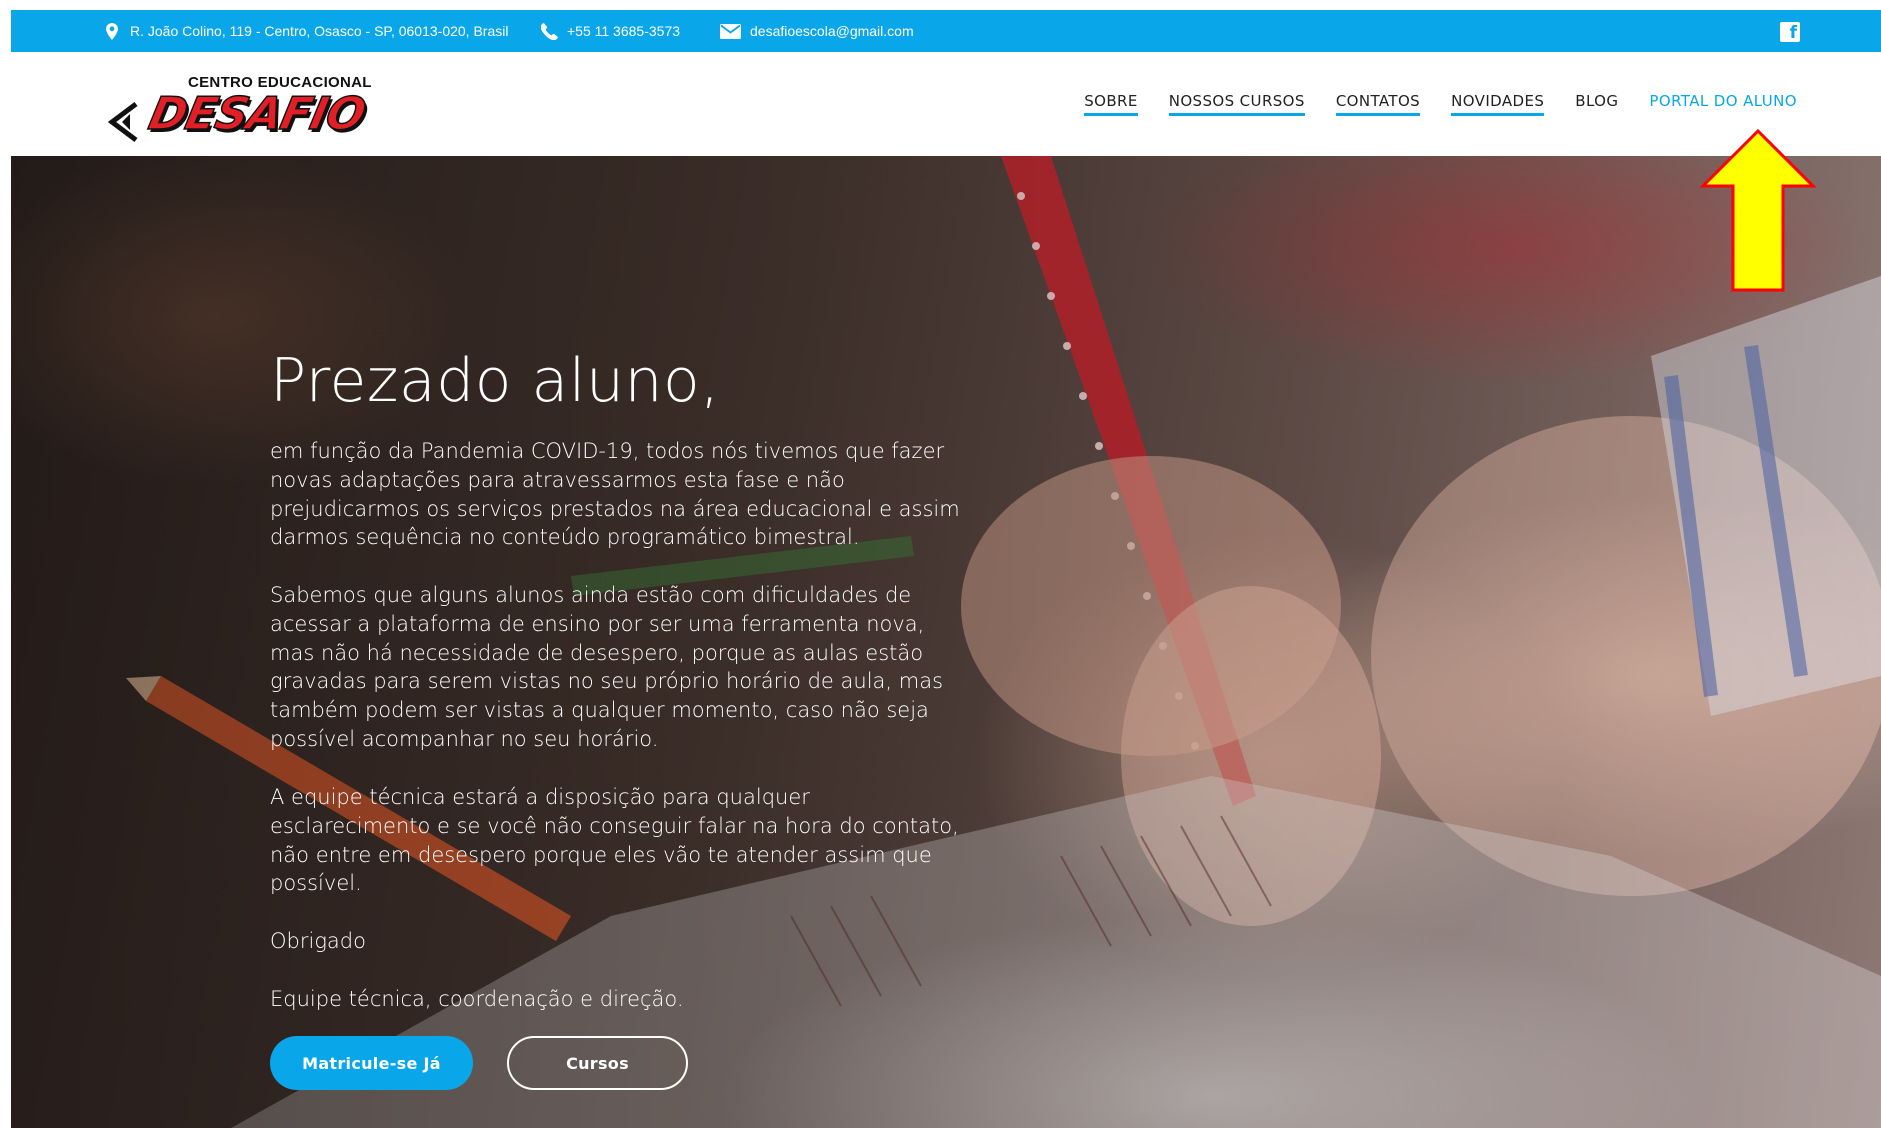 The width and height of the screenshot is (1881, 1128). I want to click on nav-item-nossos-cursos: NOSSOS CURSOS, so click(1236, 104).